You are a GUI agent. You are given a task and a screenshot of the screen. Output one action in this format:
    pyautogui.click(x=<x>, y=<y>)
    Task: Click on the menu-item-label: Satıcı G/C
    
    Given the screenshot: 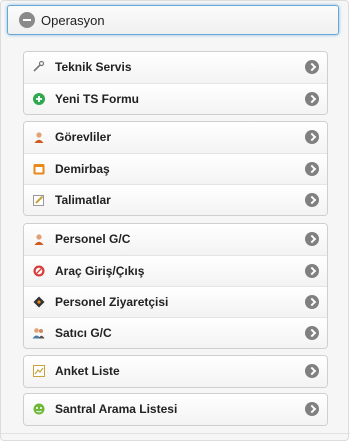 What is the action you would take?
    pyautogui.click(x=83, y=333)
    